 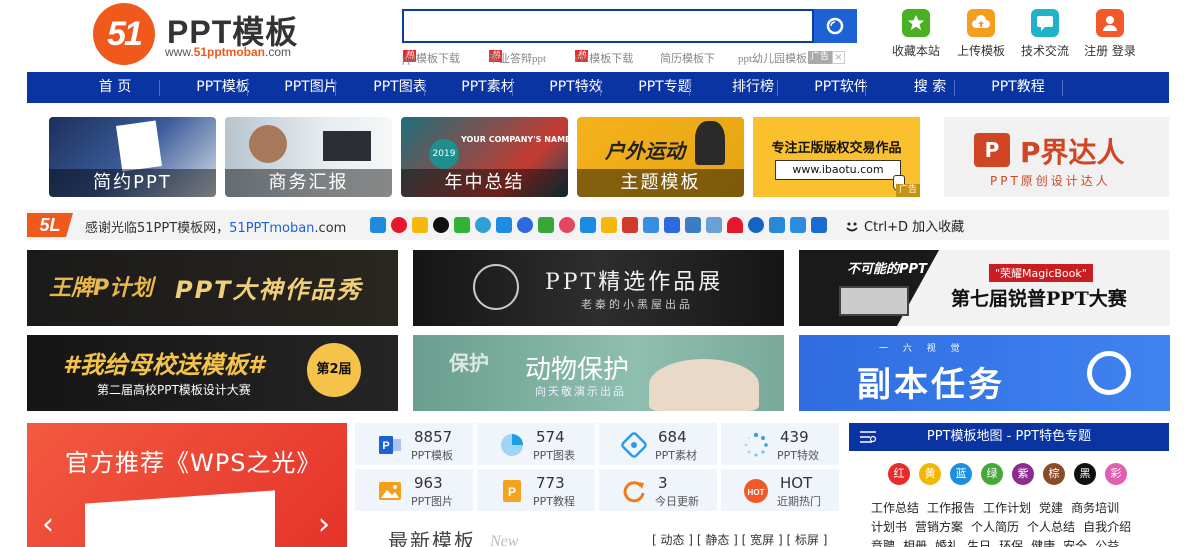 What do you see at coordinates (693, 225) in the screenshot?
I see `share-cloud-icon` at bounding box center [693, 225].